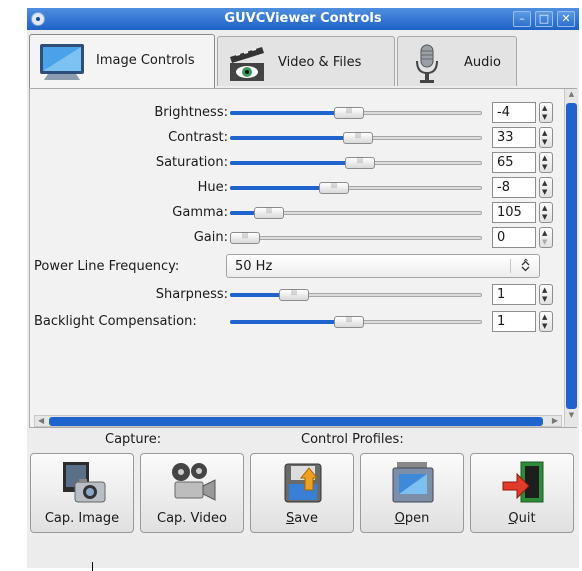 The image size is (582, 571). Describe the element at coordinates (200, 212) in the screenshot. I see `gamma-label: Gamma:` at that location.